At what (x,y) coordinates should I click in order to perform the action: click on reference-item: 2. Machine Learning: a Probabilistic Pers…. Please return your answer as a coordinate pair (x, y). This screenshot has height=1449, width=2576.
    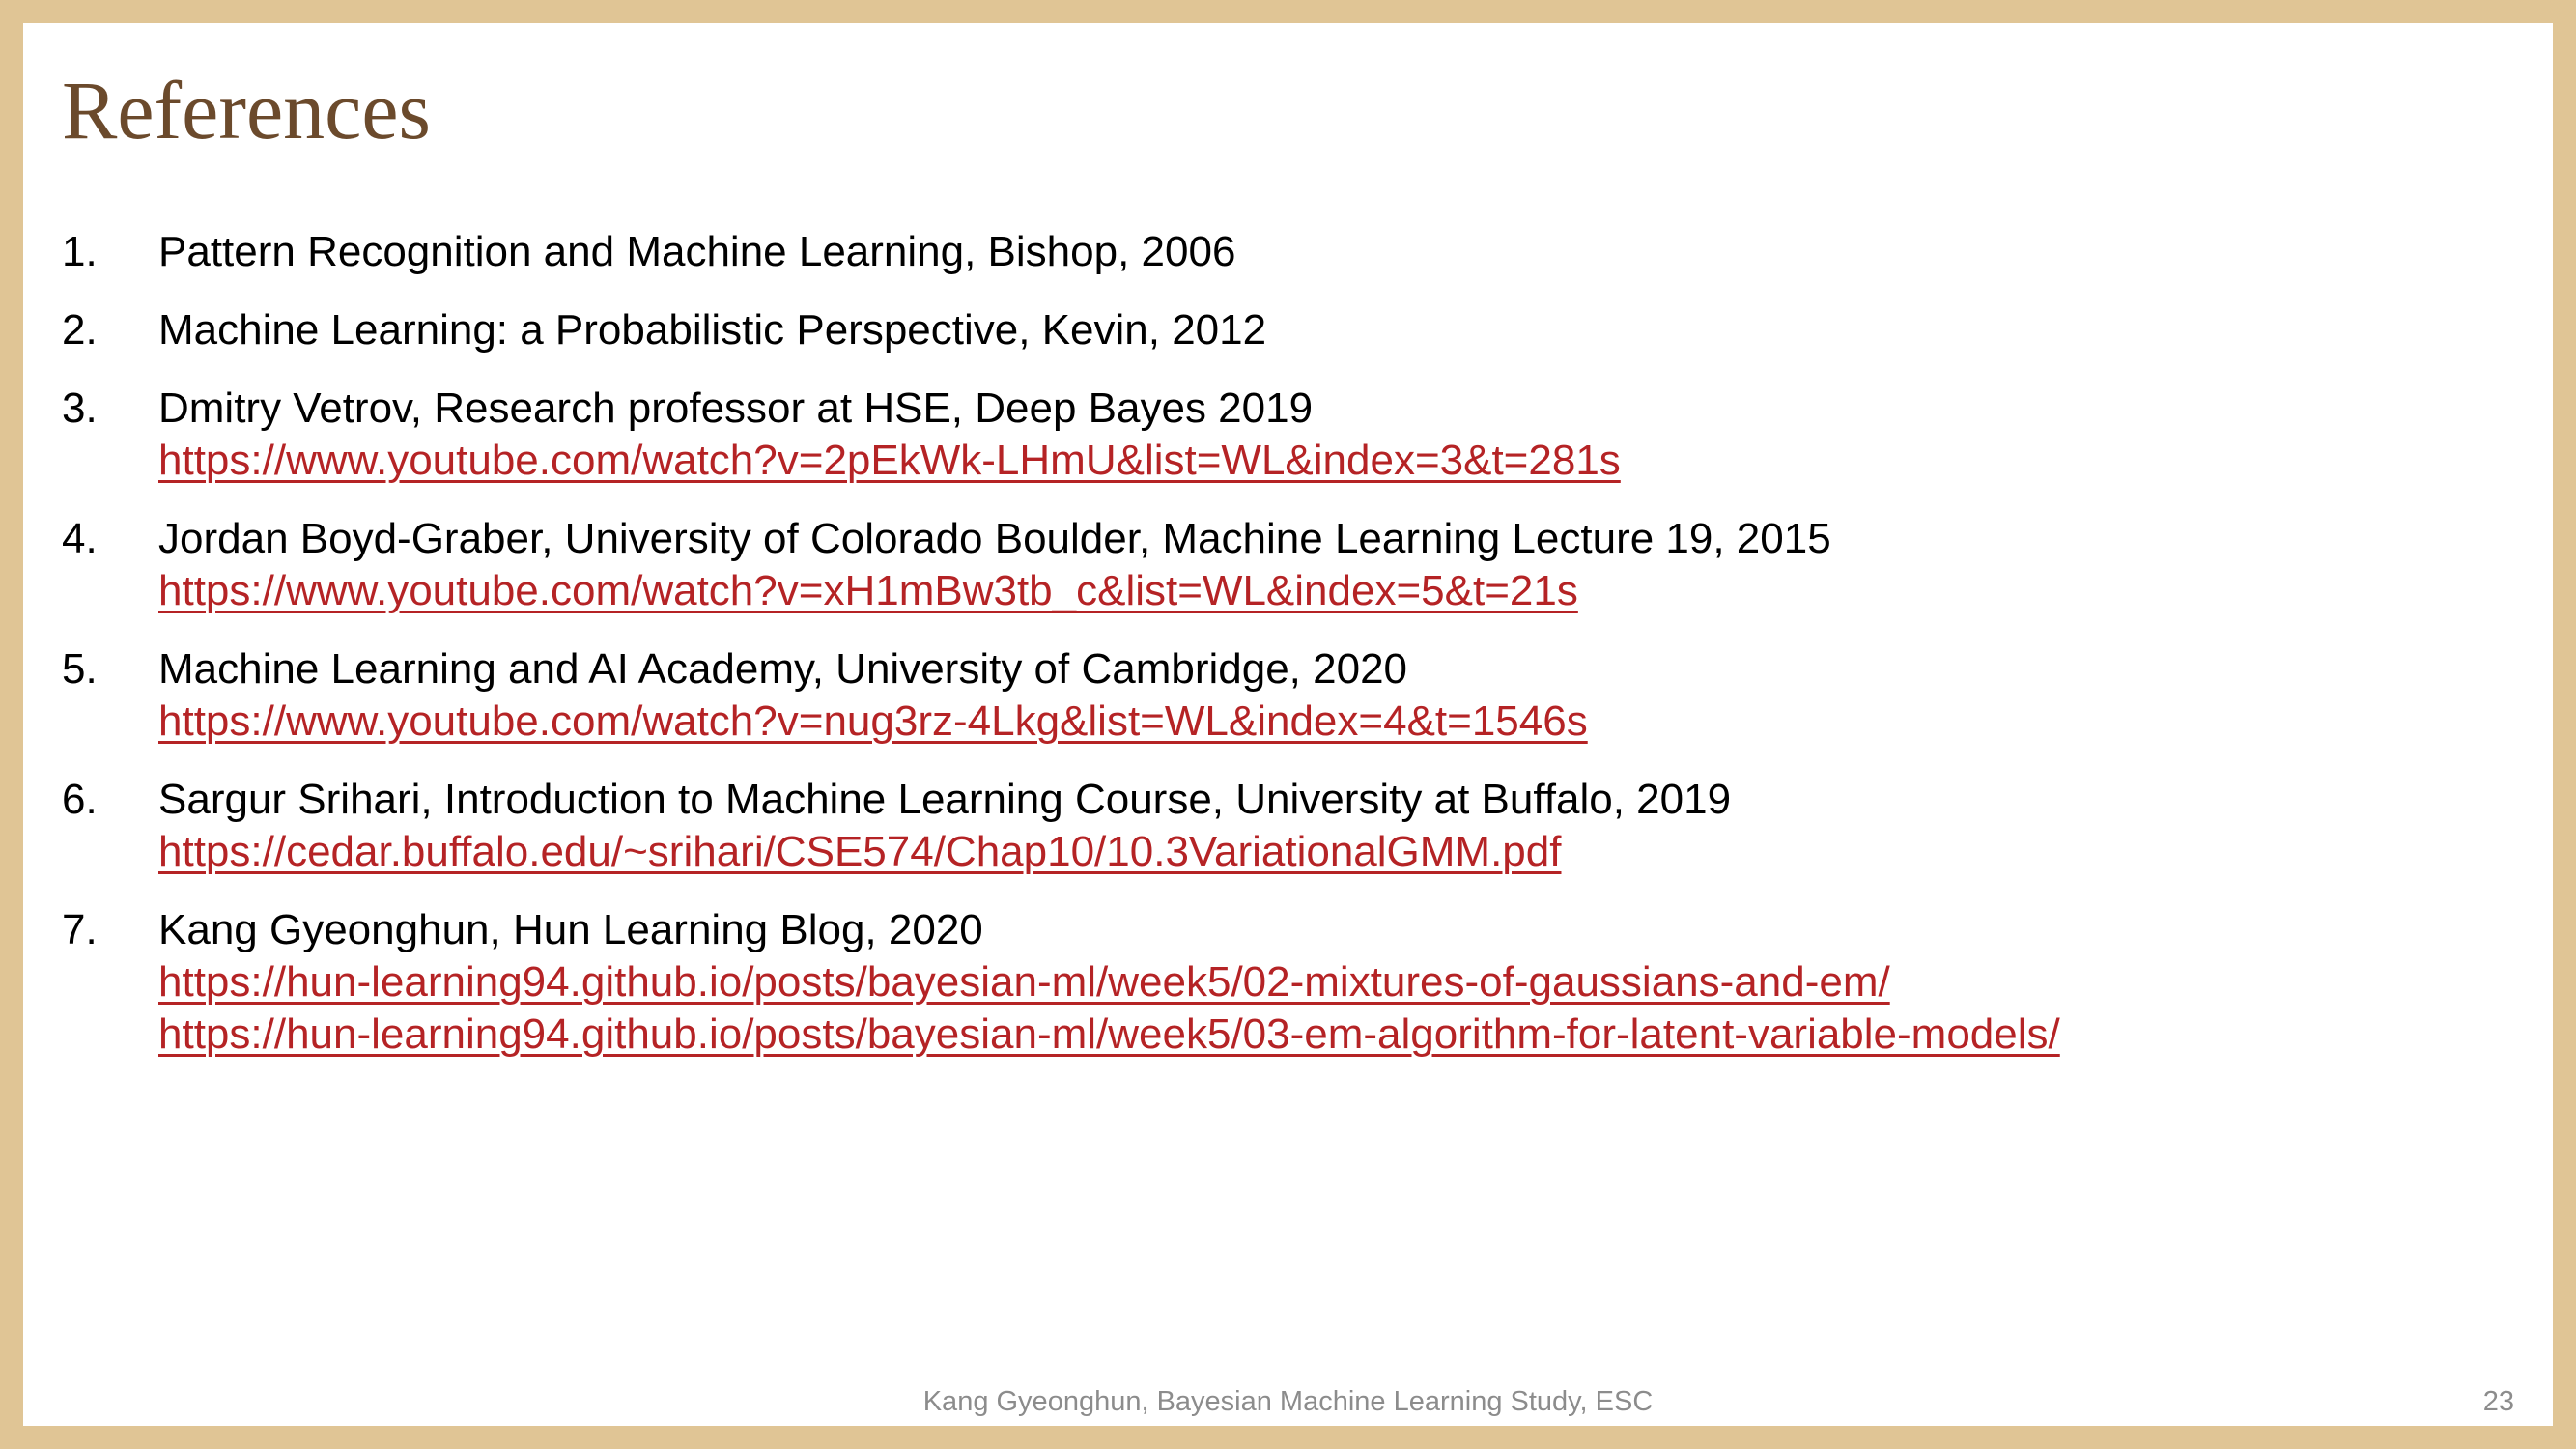
    Looking at the image, I should click on (1288, 330).